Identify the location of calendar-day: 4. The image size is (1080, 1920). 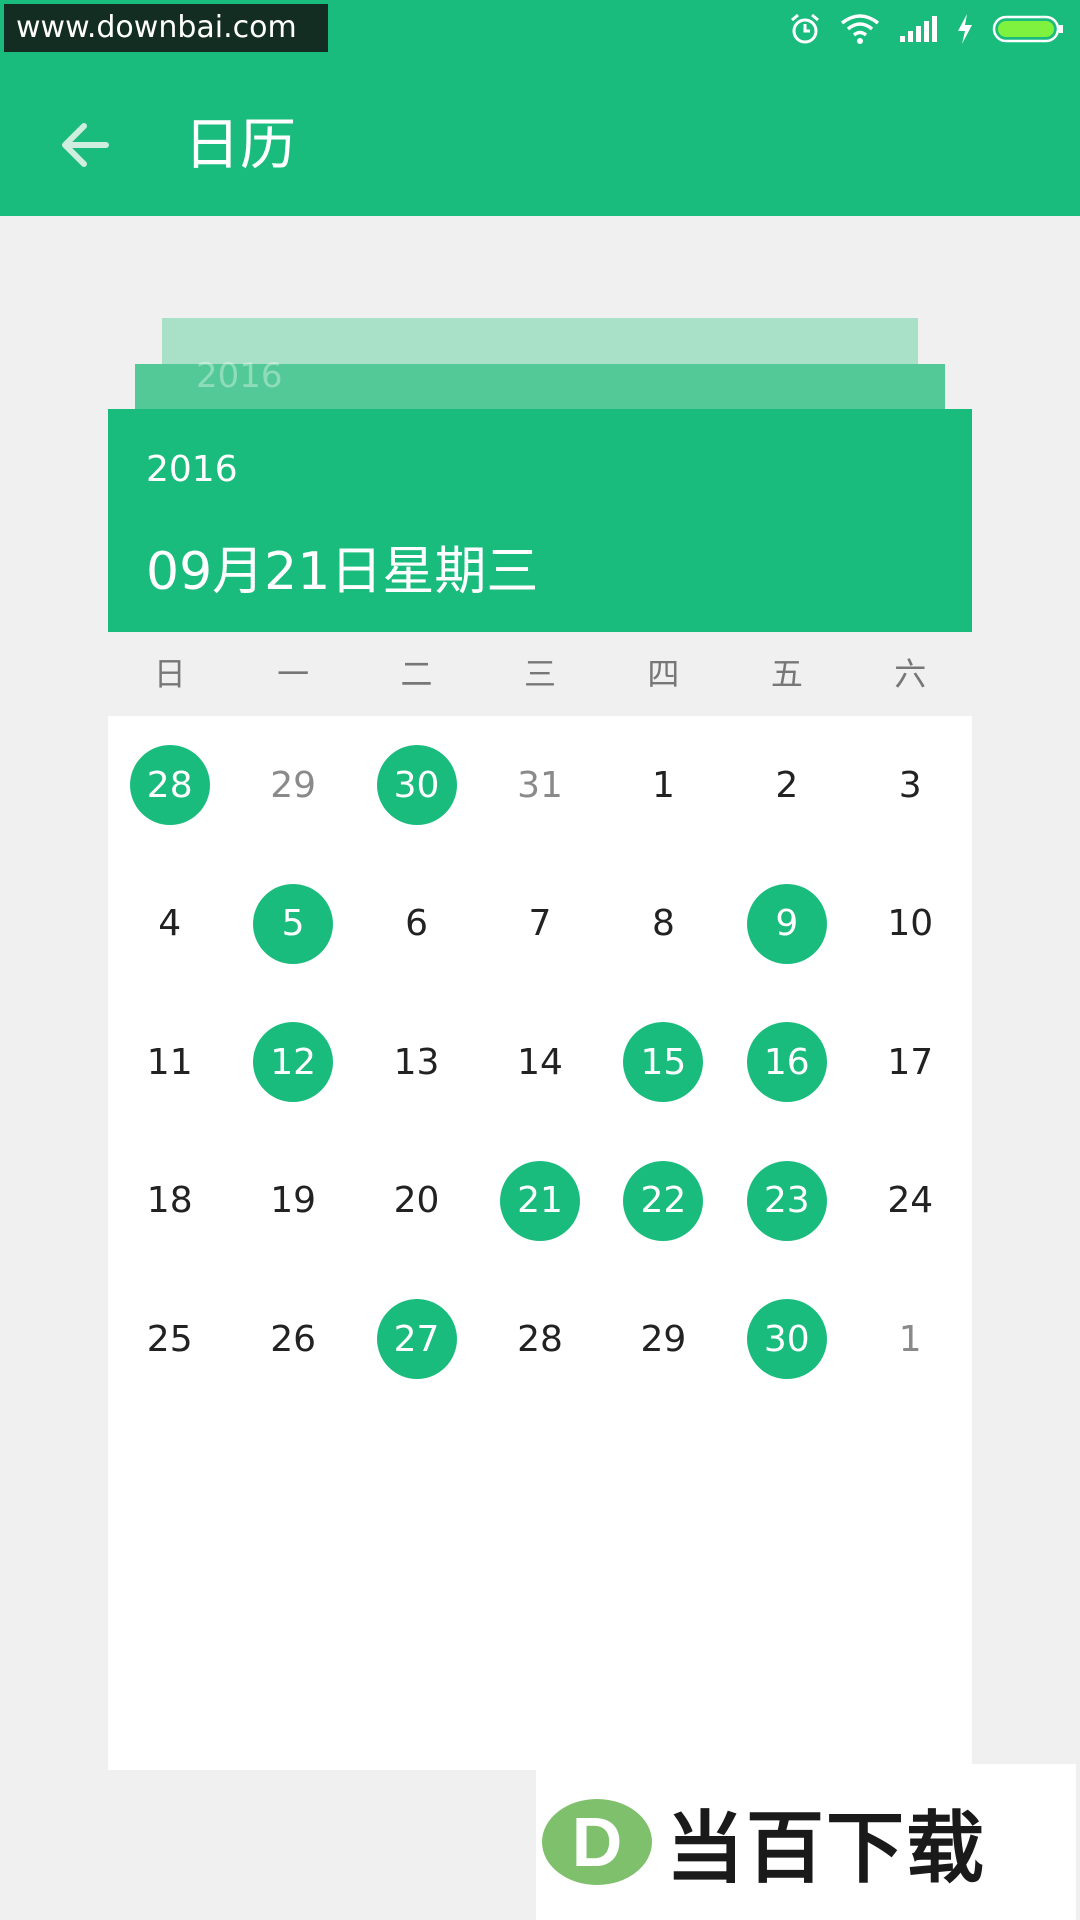
(169, 924).